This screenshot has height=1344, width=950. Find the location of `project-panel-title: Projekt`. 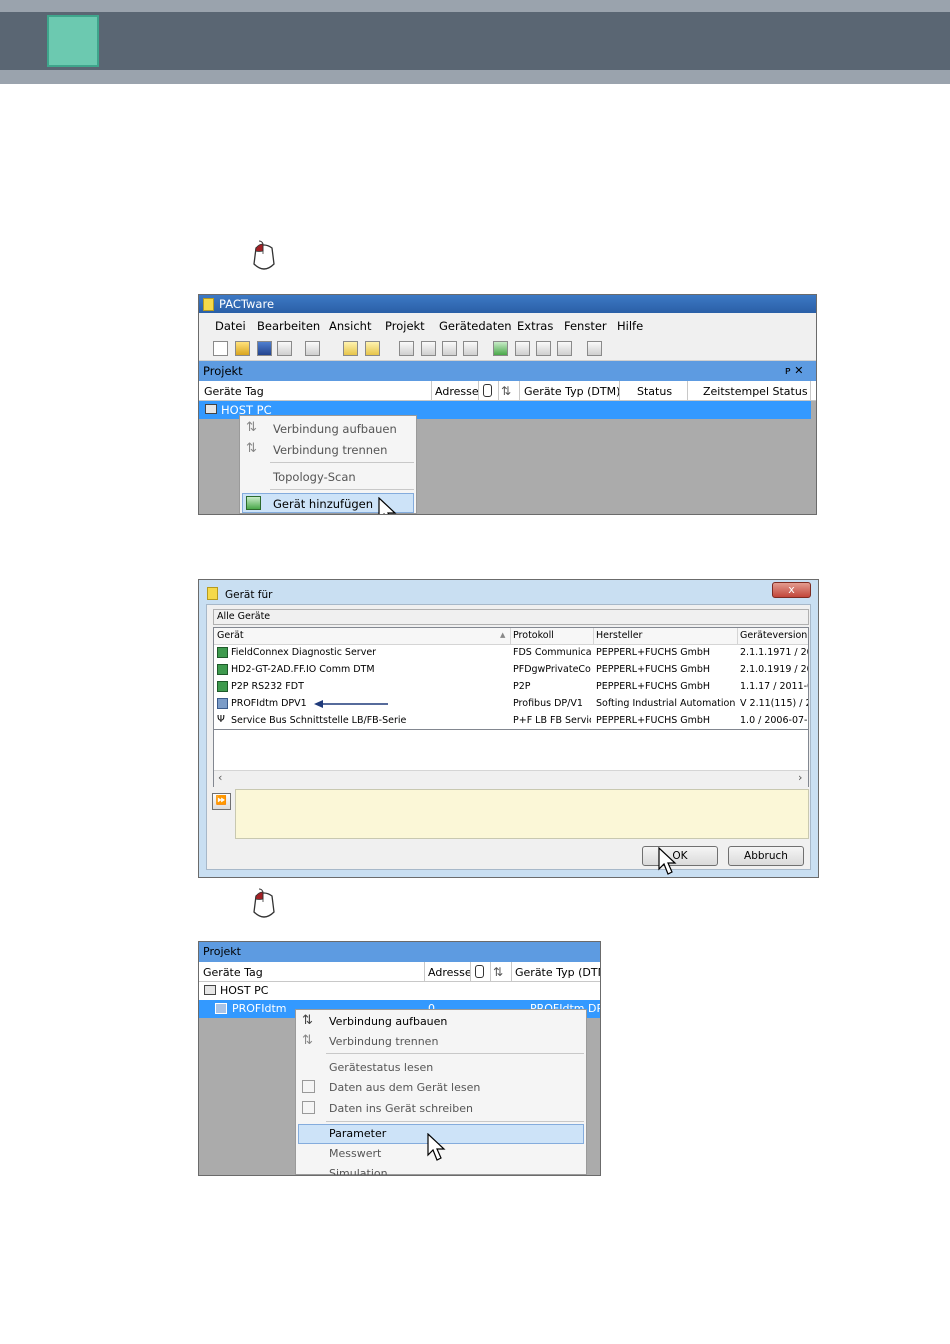

project-panel-title: Projekt is located at coordinates (223, 371).